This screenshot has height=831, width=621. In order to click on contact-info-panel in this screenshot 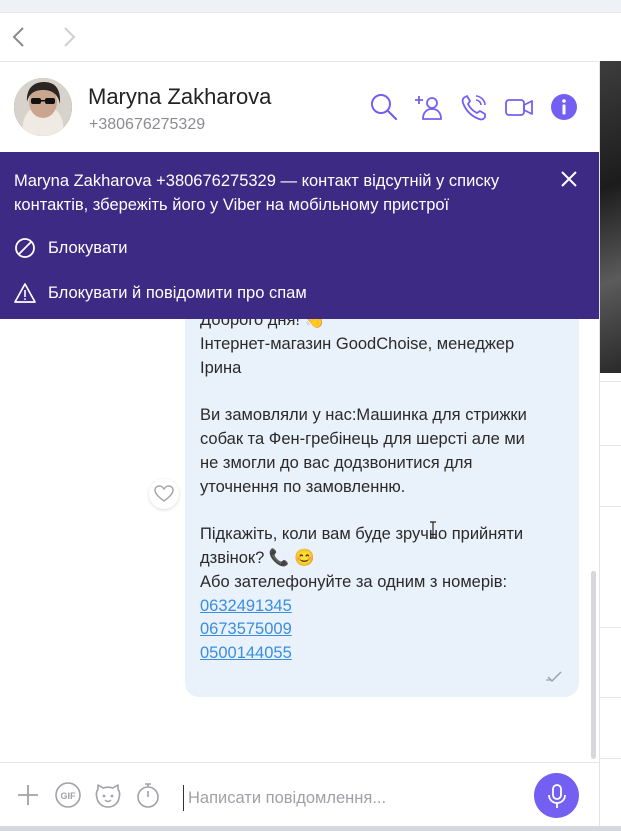, I will do `click(610, 446)`.